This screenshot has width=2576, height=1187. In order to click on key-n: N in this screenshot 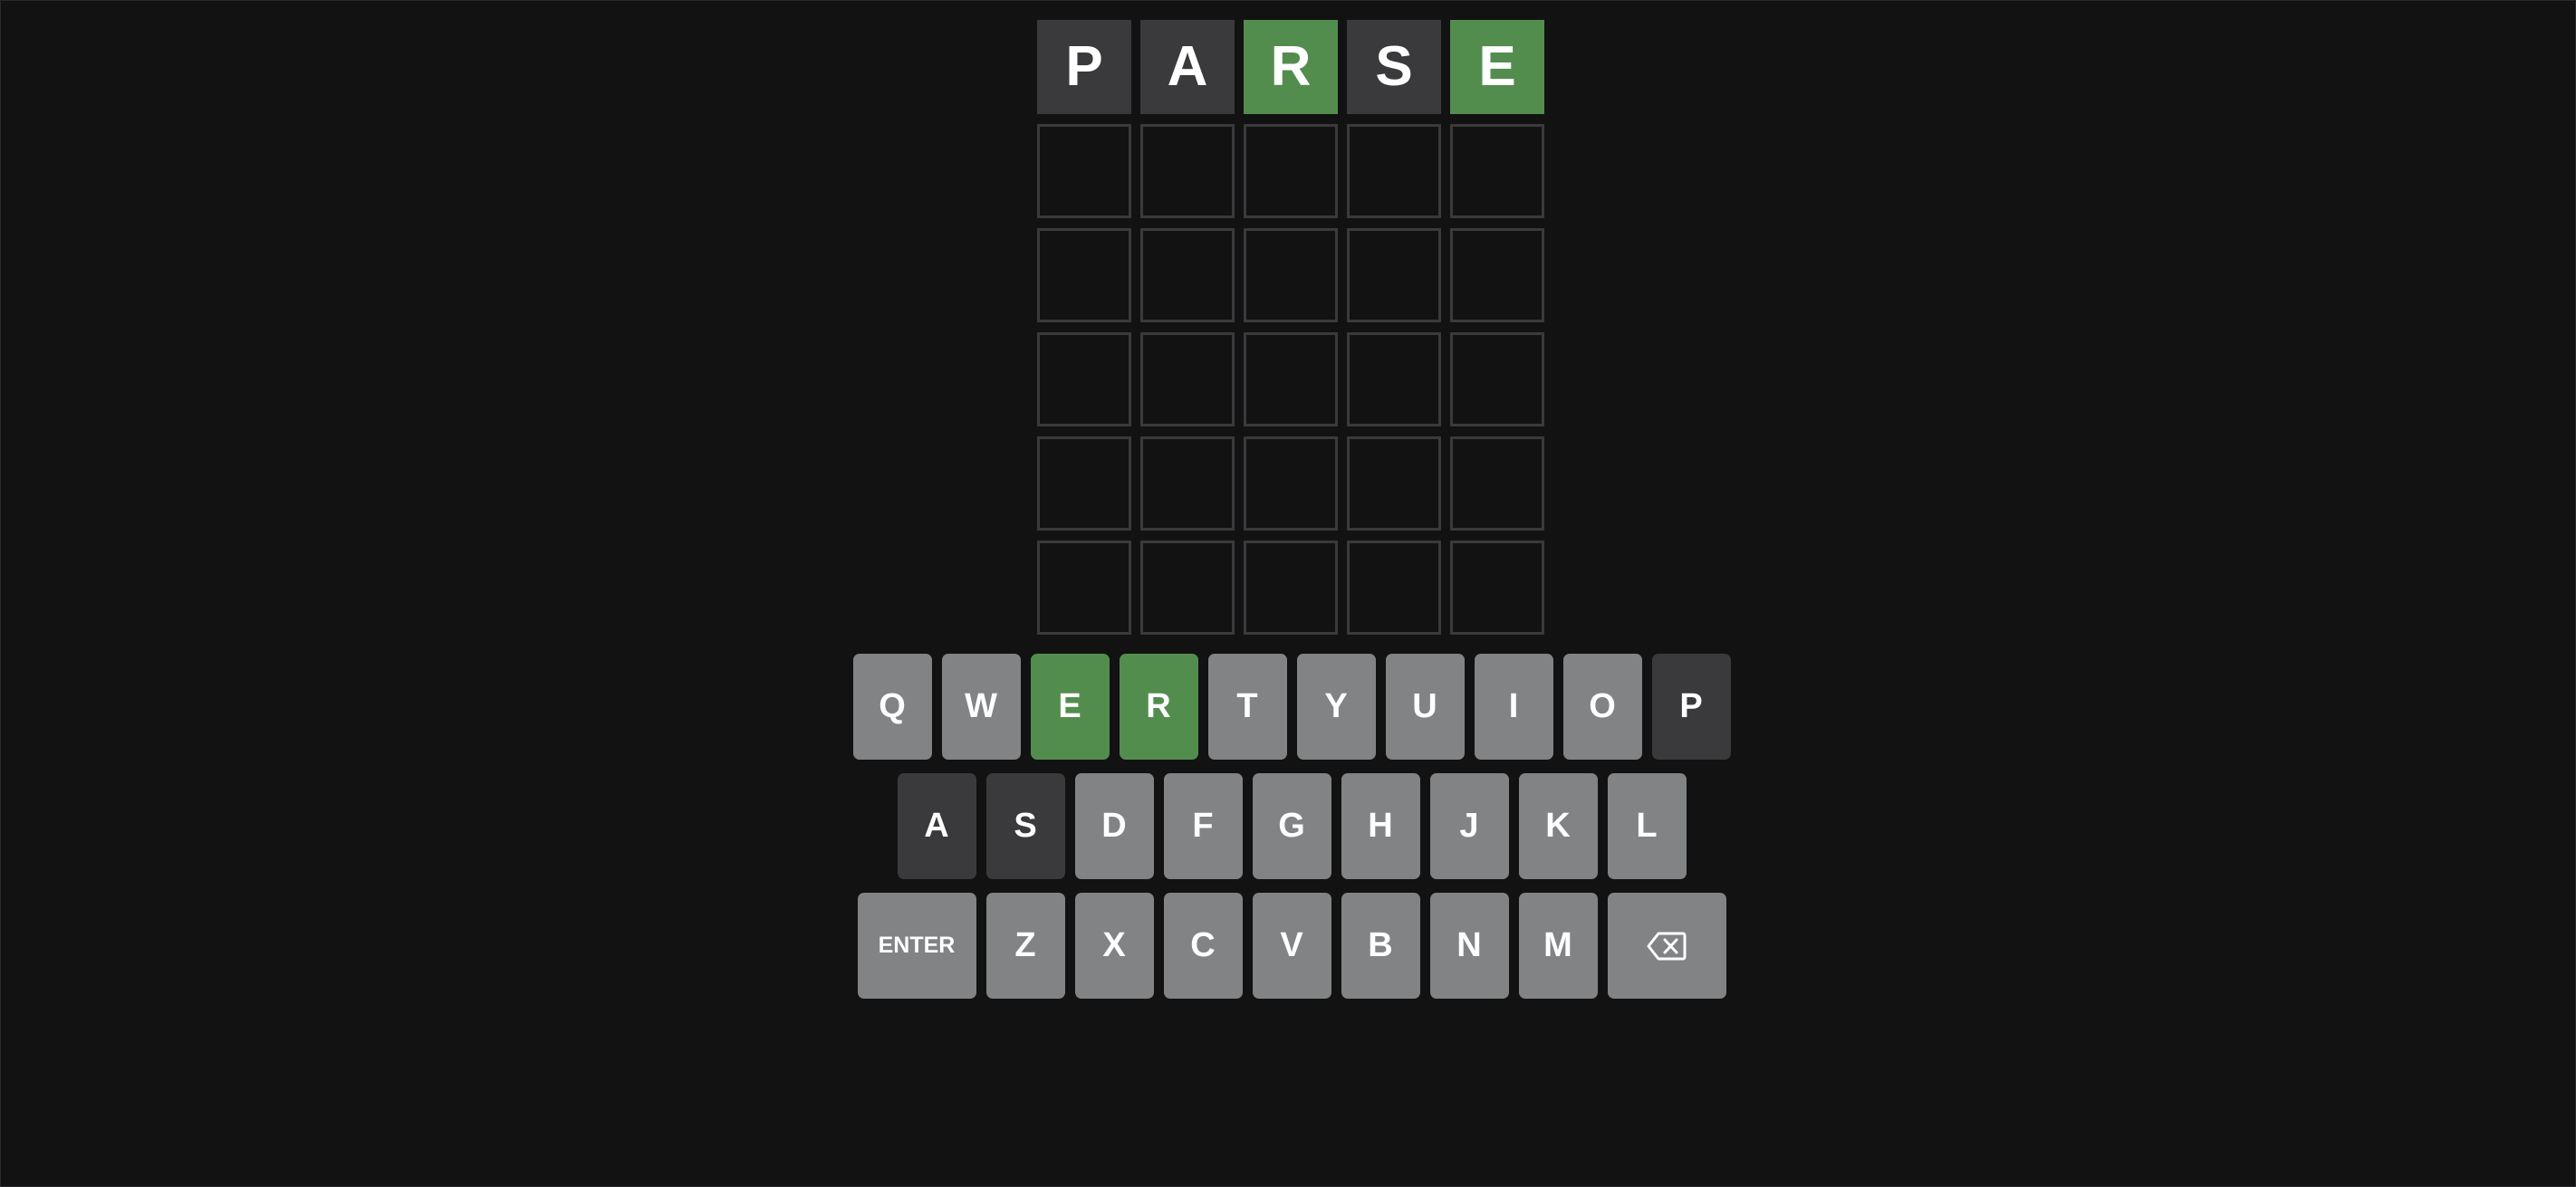, I will do `click(1469, 946)`.